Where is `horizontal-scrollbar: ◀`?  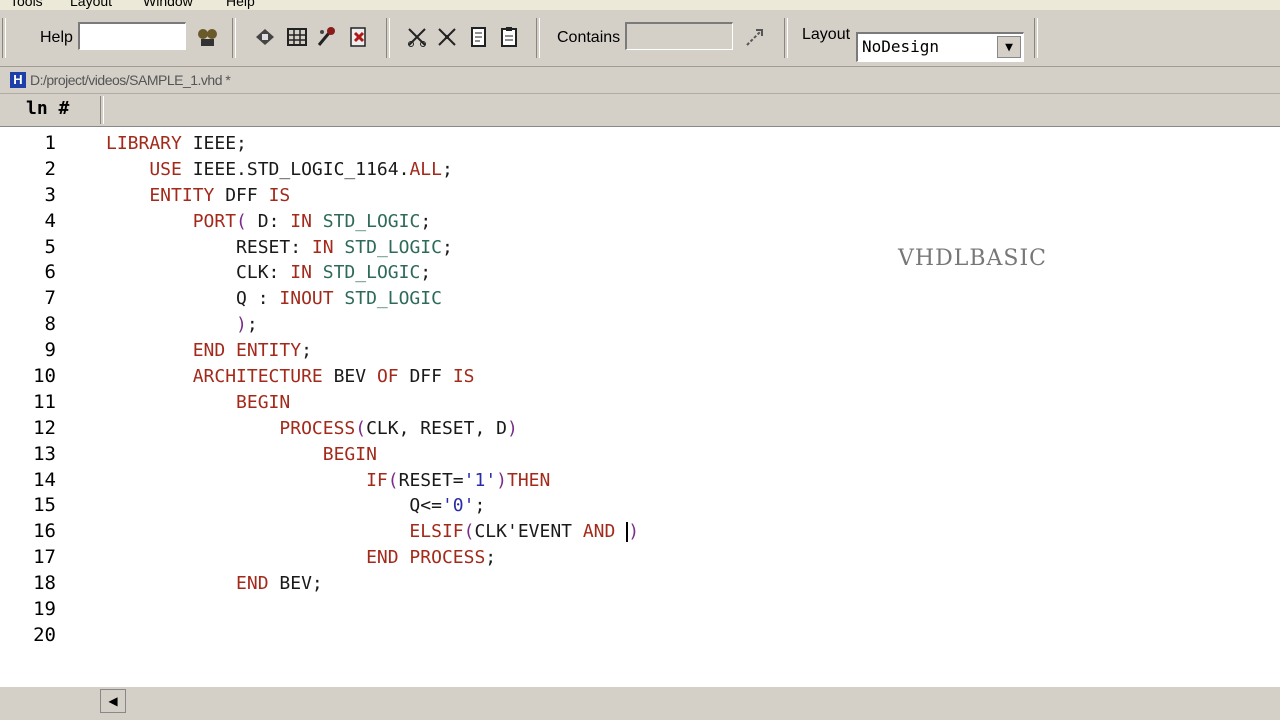
horizontal-scrollbar: ◀ is located at coordinates (640, 703).